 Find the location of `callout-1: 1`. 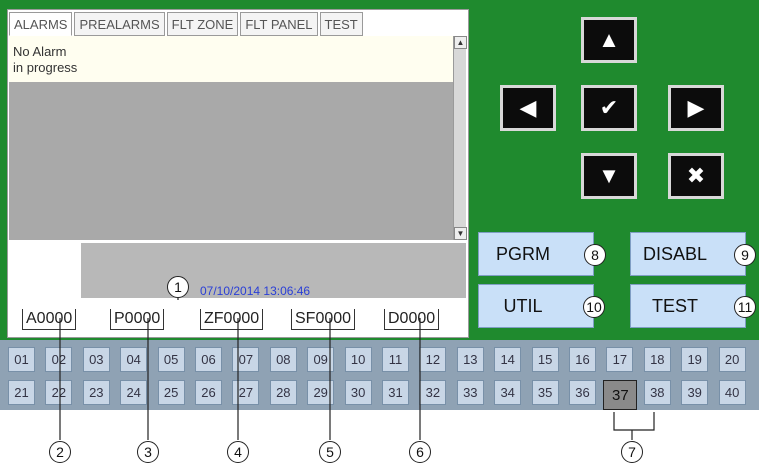

callout-1: 1 is located at coordinates (178, 287).